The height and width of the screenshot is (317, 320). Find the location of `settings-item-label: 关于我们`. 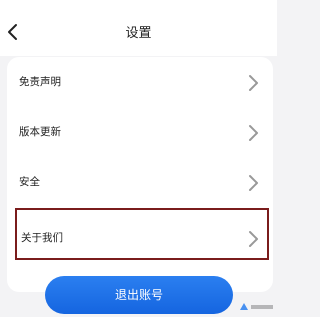

settings-item-label: 关于我们 is located at coordinates (42, 238).